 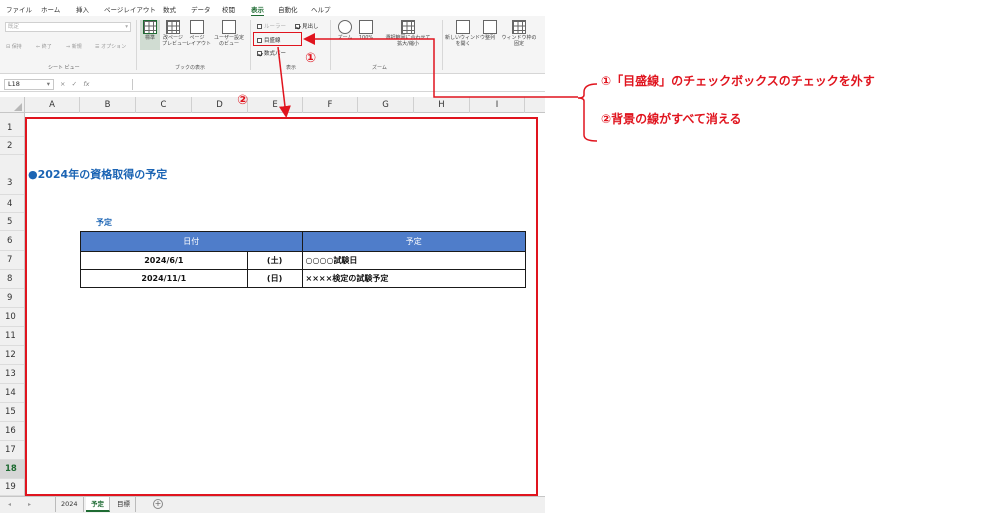 What do you see at coordinates (671, 119) in the screenshot?
I see `step-2-text: ②背景の線がすべて消える` at bounding box center [671, 119].